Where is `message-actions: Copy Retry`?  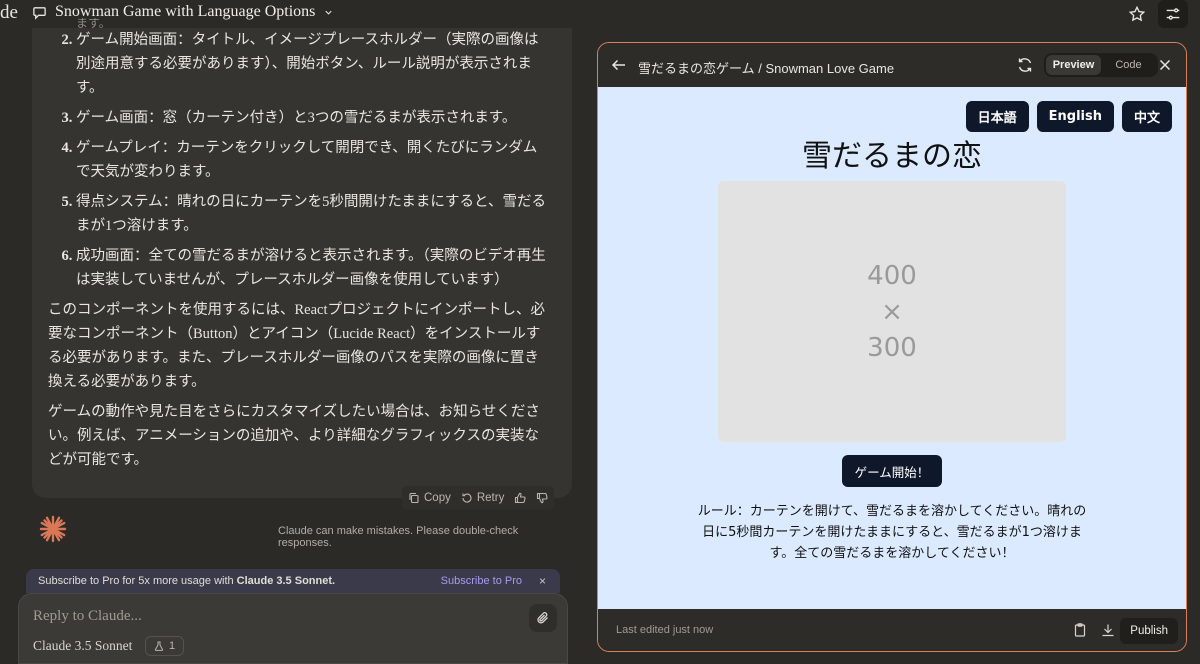 message-actions: Copy Retry is located at coordinates (478, 498).